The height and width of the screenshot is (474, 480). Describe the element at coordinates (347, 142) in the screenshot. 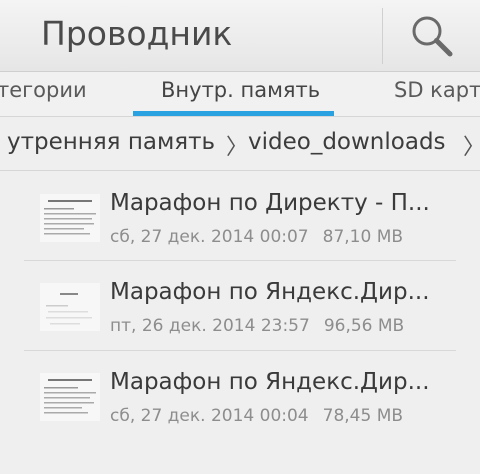

I see `breadcrumb-item-video-downloads: video_downloads` at that location.